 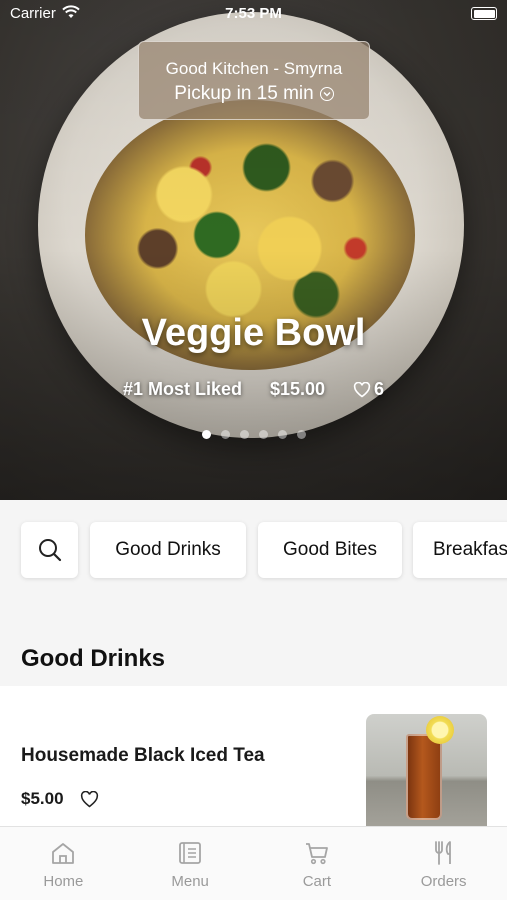 I want to click on category-good-drinks: Good Drinks, so click(x=168, y=550).